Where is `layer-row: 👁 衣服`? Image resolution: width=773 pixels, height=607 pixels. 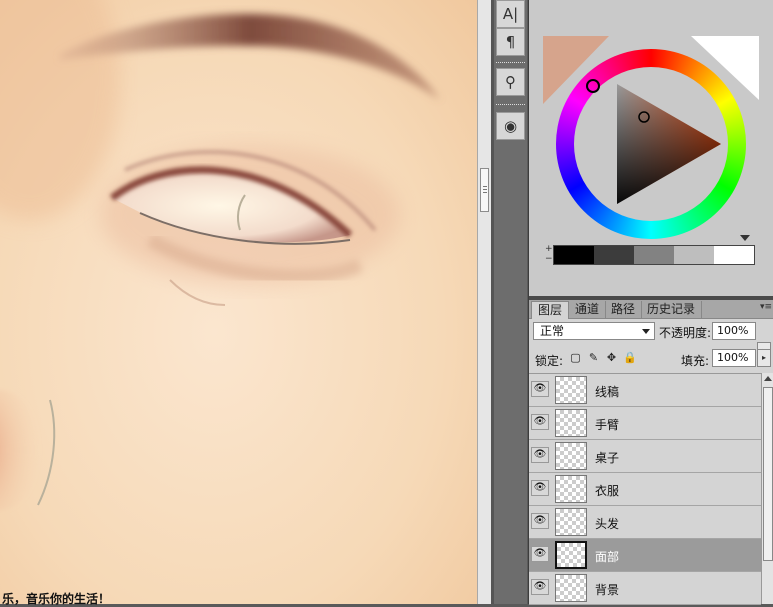
layer-row: 👁 衣服 is located at coordinates (645, 489).